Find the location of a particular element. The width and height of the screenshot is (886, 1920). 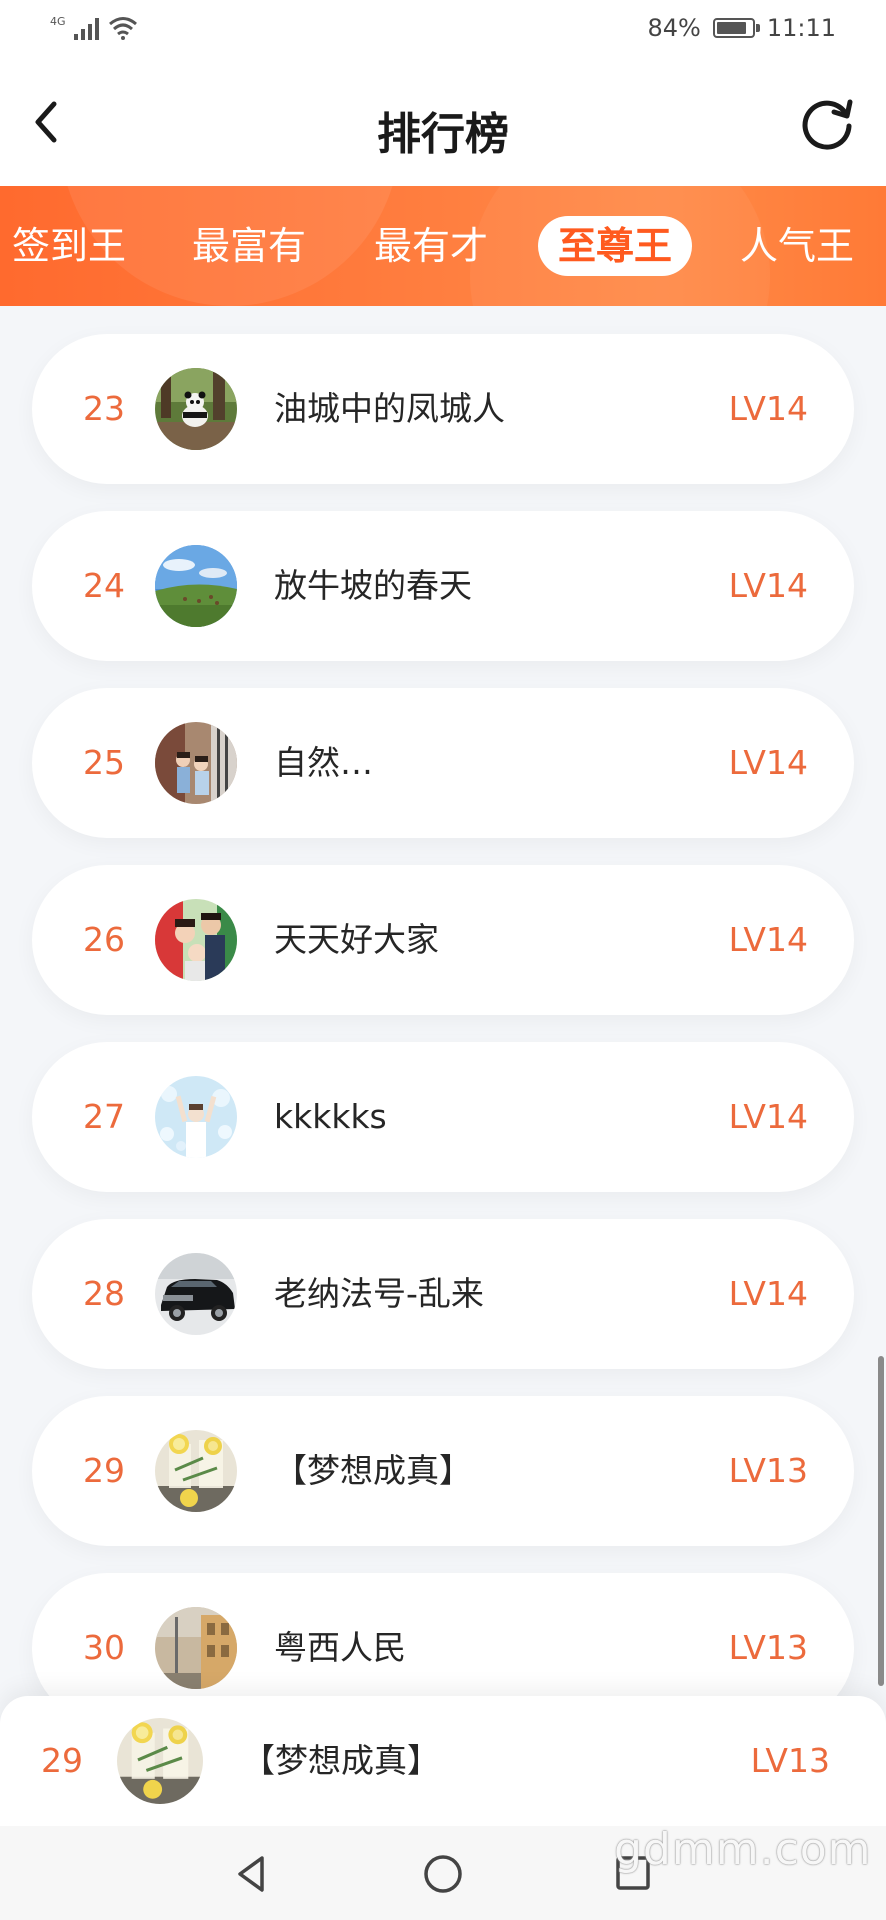

ranking-row: 25 自然… LV14 is located at coordinates (443, 763).